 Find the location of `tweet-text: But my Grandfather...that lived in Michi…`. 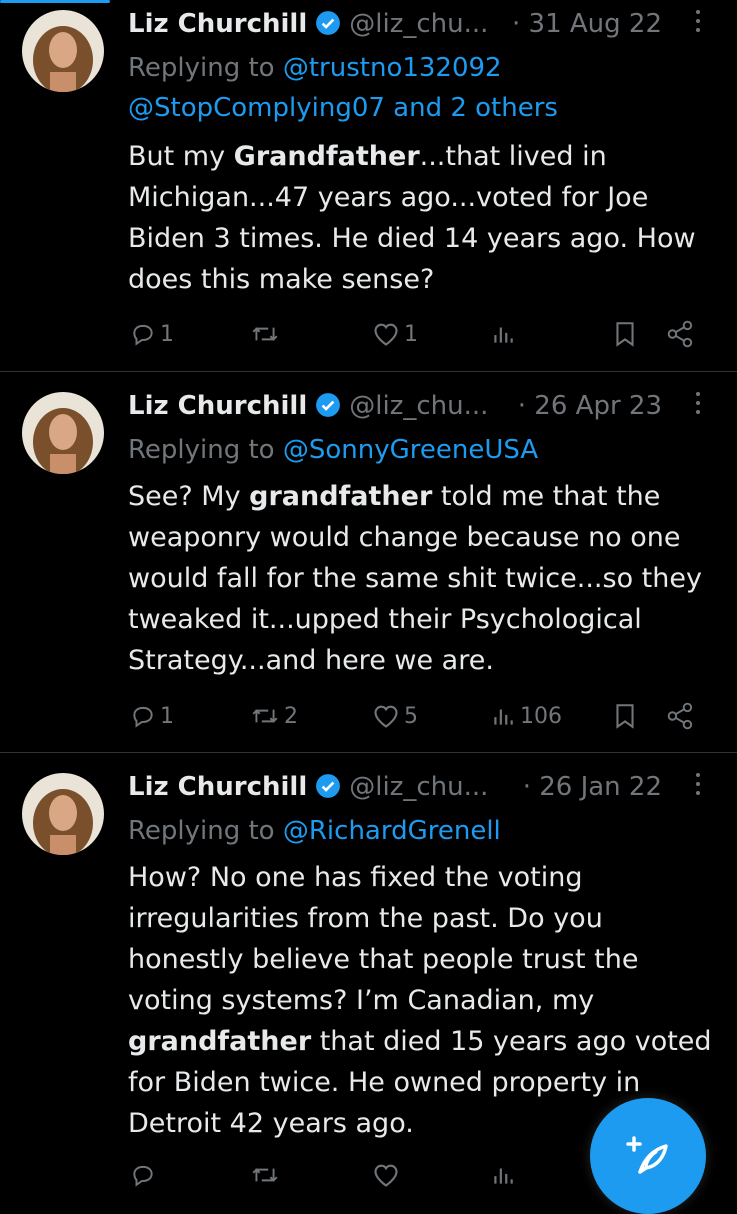

tweet-text: But my Grandfather...that lived in Michi… is located at coordinates (423, 218).